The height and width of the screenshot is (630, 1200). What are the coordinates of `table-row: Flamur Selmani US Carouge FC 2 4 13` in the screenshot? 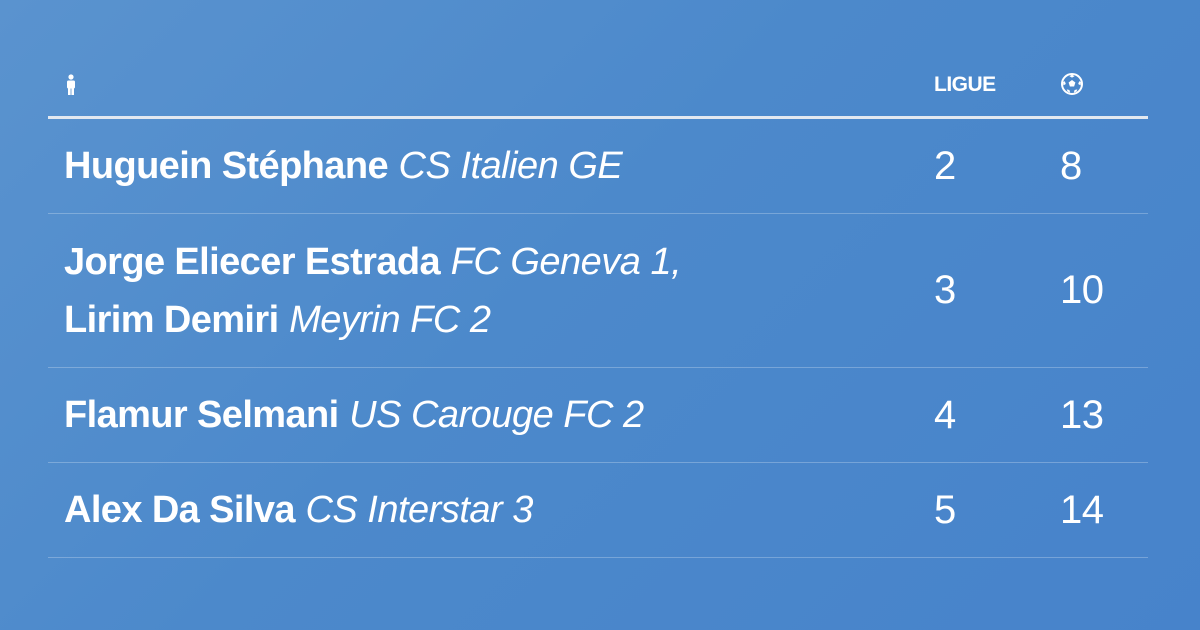 It's located at (598, 415).